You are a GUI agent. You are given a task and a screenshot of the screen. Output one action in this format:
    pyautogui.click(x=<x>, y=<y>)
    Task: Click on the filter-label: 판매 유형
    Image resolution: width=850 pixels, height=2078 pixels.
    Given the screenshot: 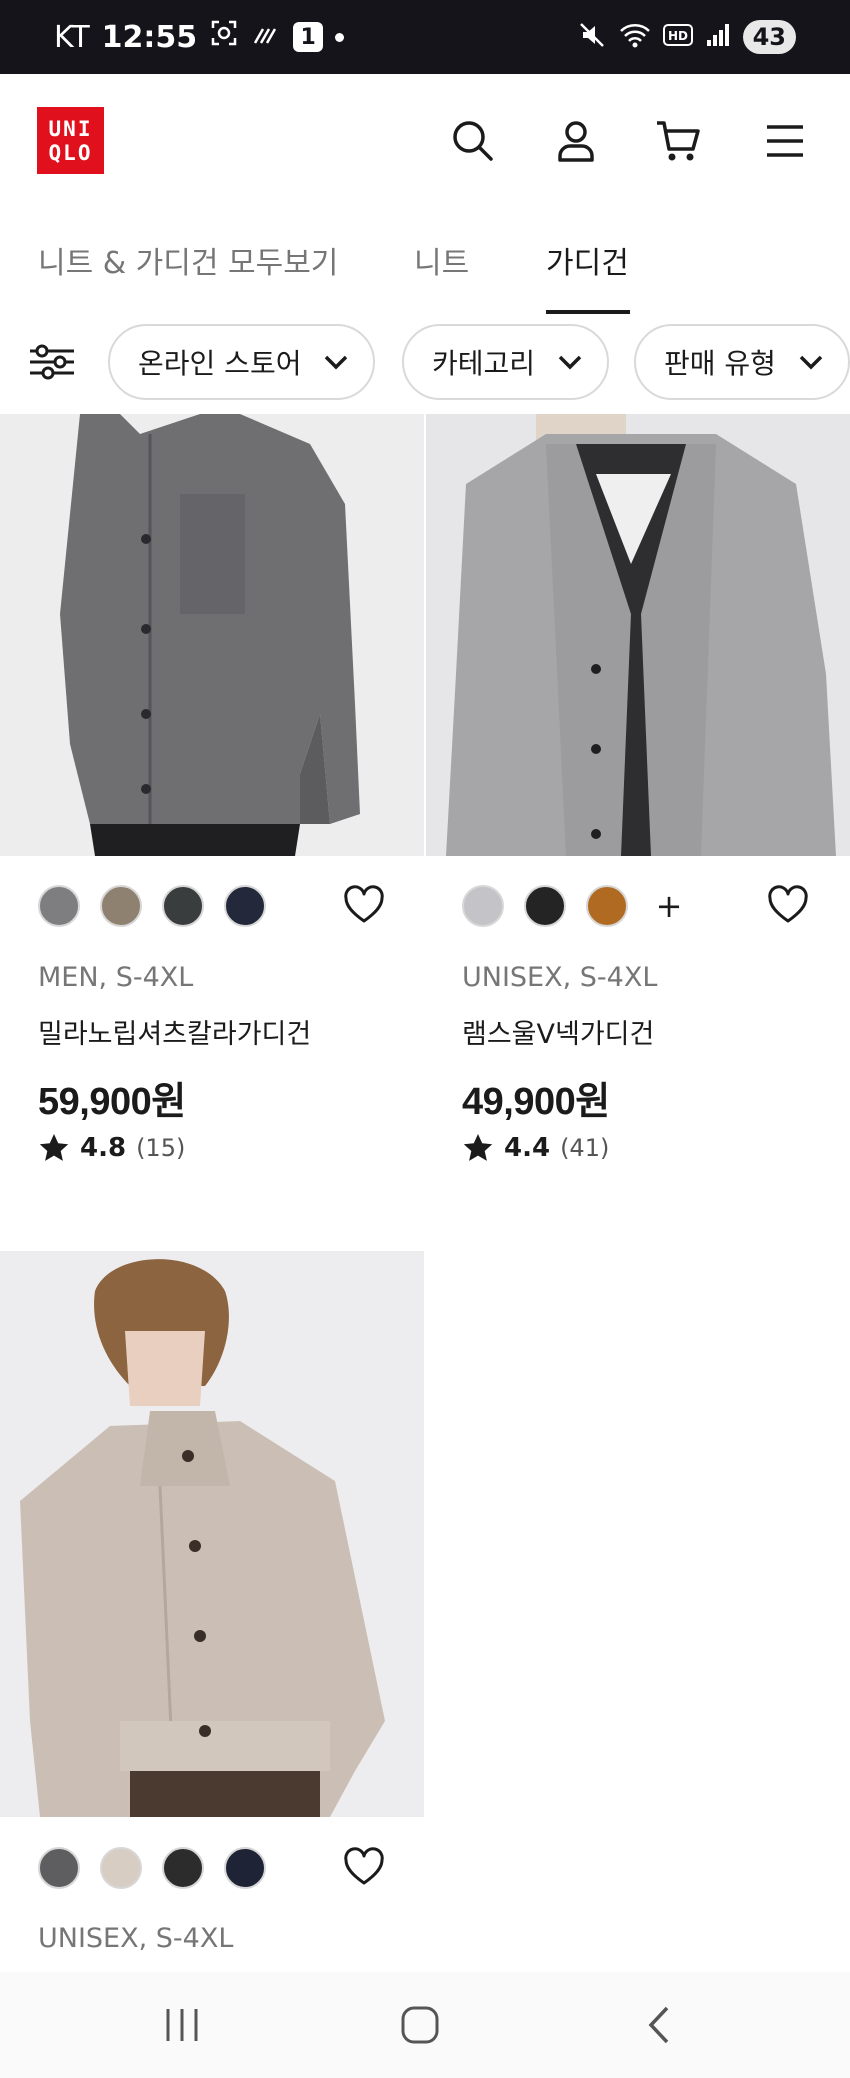 What is the action you would take?
    pyautogui.click(x=720, y=363)
    